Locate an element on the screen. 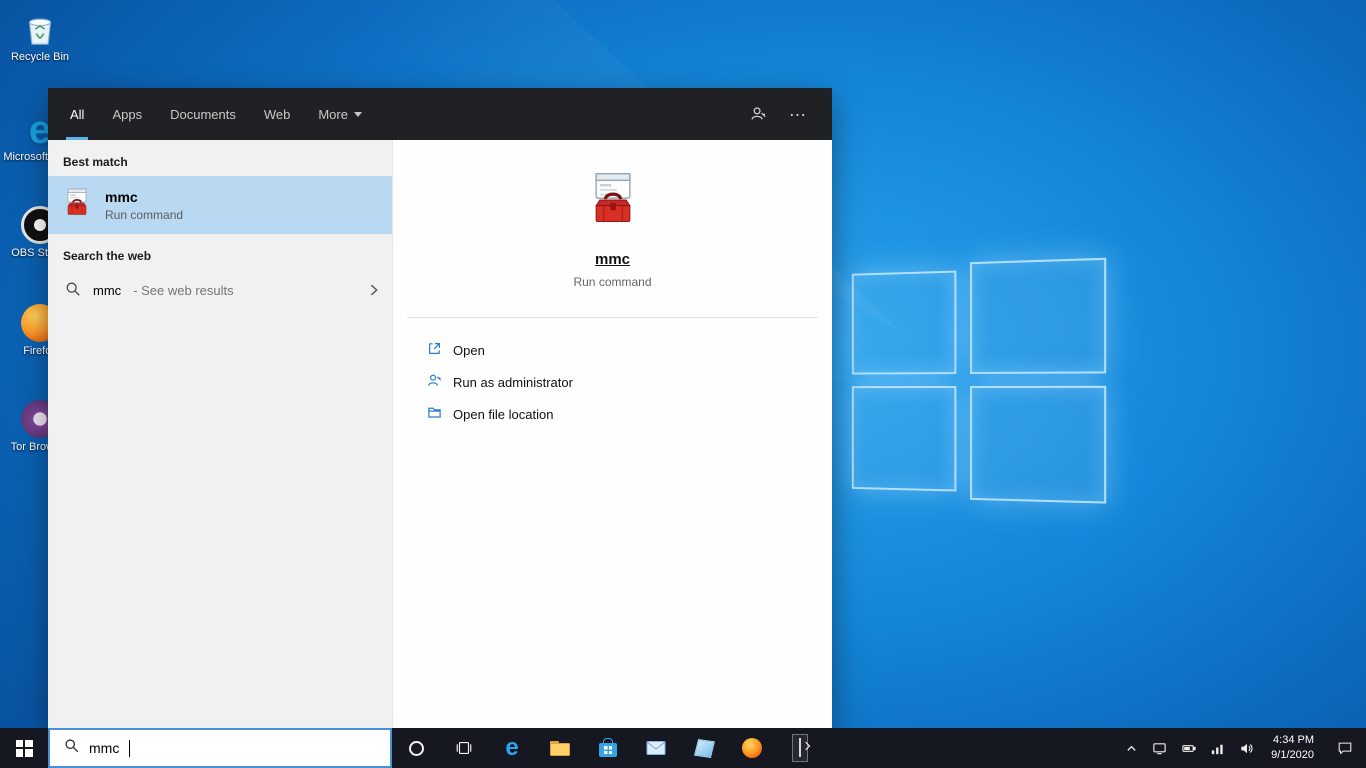  mmc-toolbox-icon-large is located at coordinates (613, 202).